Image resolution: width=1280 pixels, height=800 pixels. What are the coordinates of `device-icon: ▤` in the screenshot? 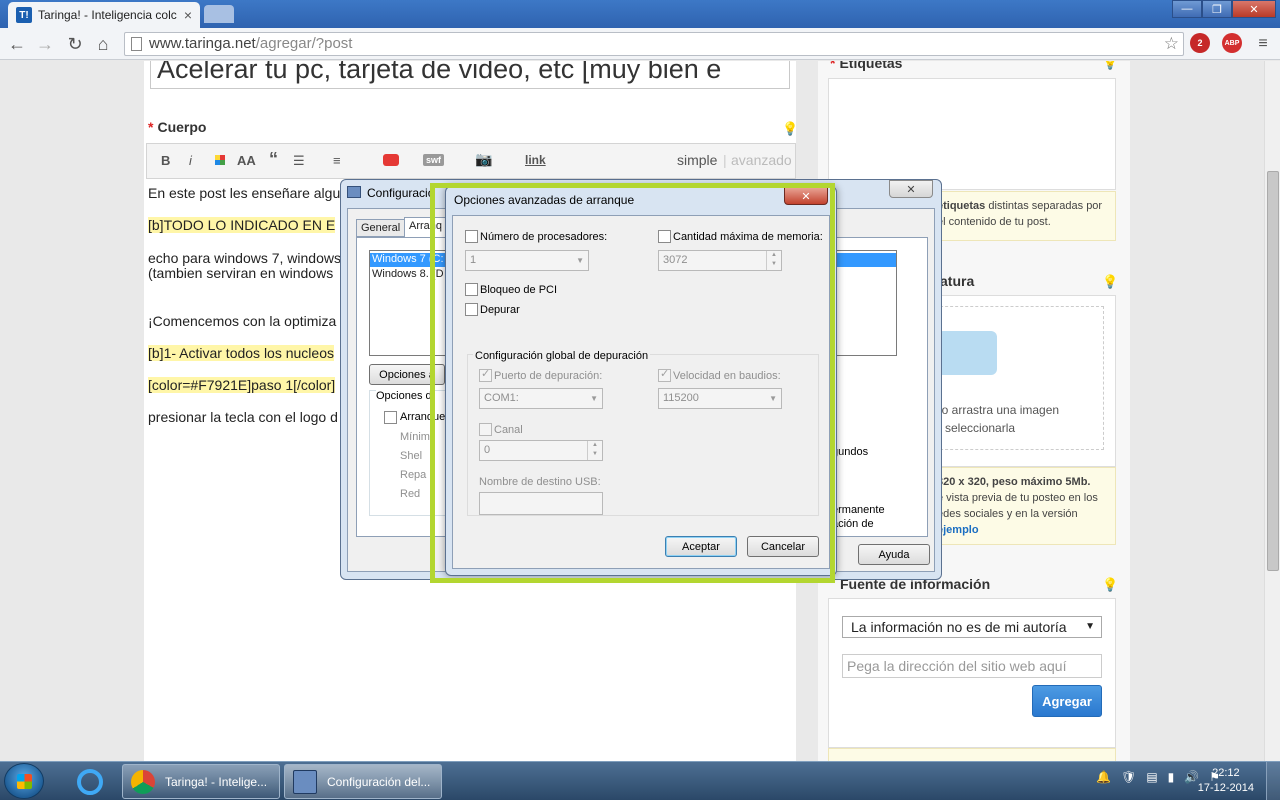 It's located at (1151, 777).